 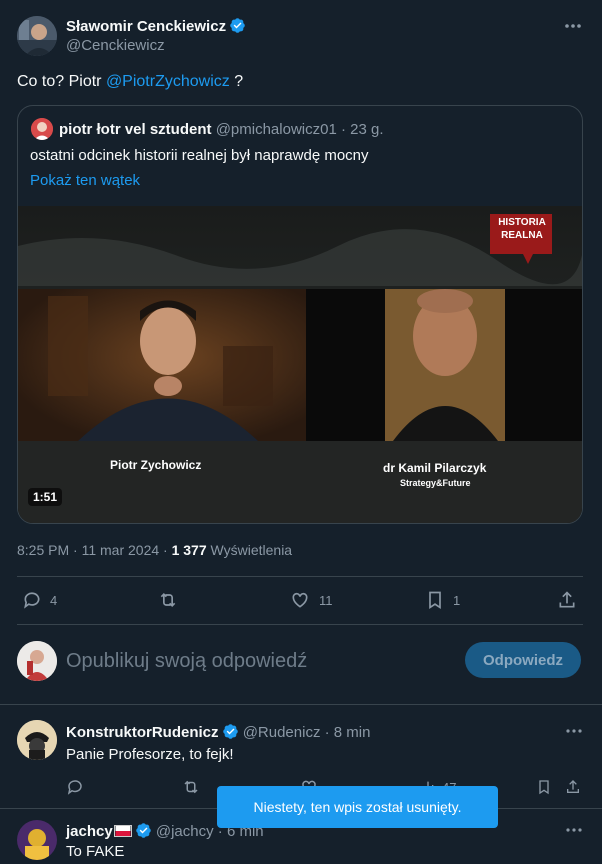 I want to click on poland-flag-icon, so click(x=122, y=831).